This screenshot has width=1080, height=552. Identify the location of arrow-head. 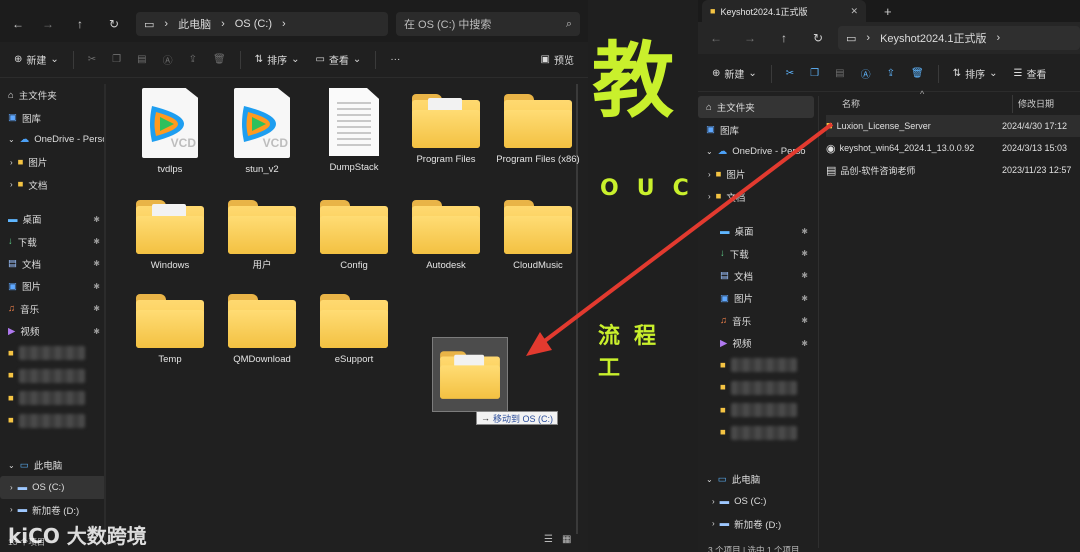
(539, 344).